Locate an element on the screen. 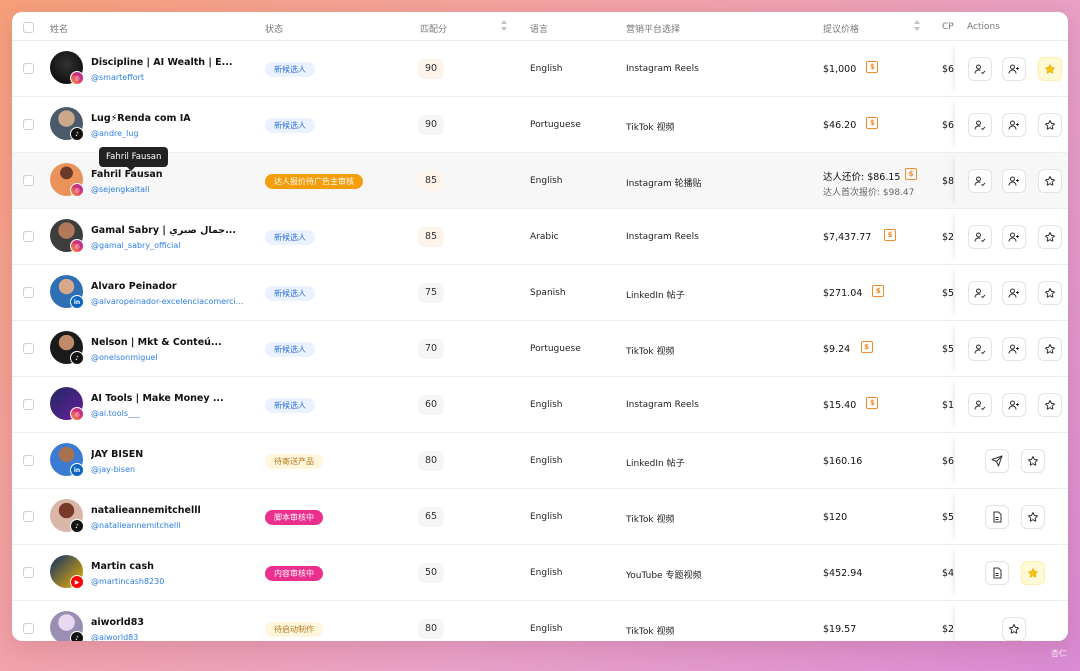  select-all-checkbox is located at coordinates (28, 27).